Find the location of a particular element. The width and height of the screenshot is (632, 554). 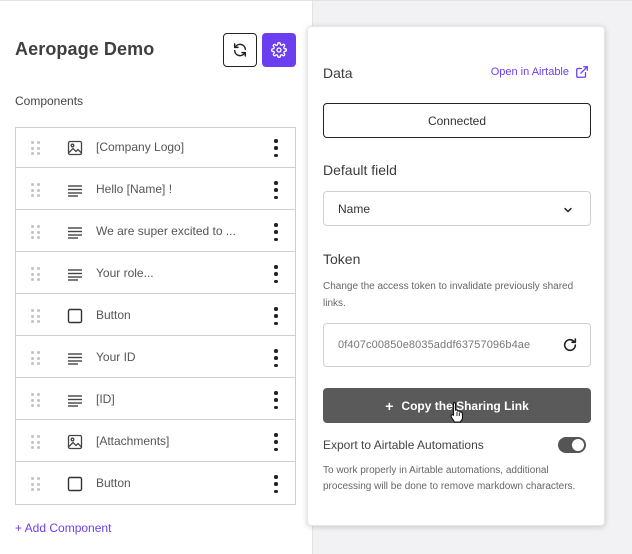

external-link-icon is located at coordinates (582, 72).